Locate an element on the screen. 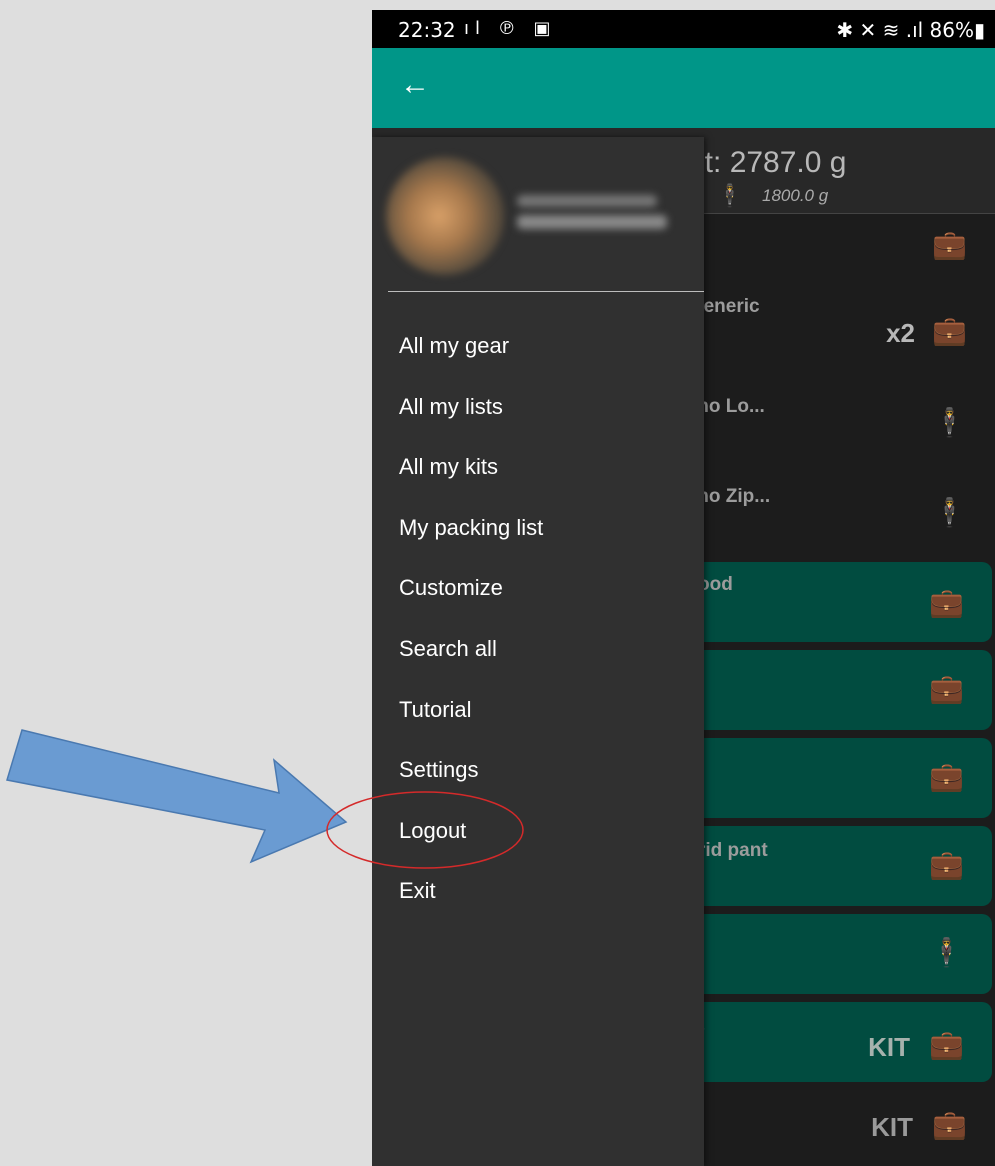 This screenshot has width=995, height=1166. notification-icons: ıl ℗ ▣ is located at coordinates (510, 28).